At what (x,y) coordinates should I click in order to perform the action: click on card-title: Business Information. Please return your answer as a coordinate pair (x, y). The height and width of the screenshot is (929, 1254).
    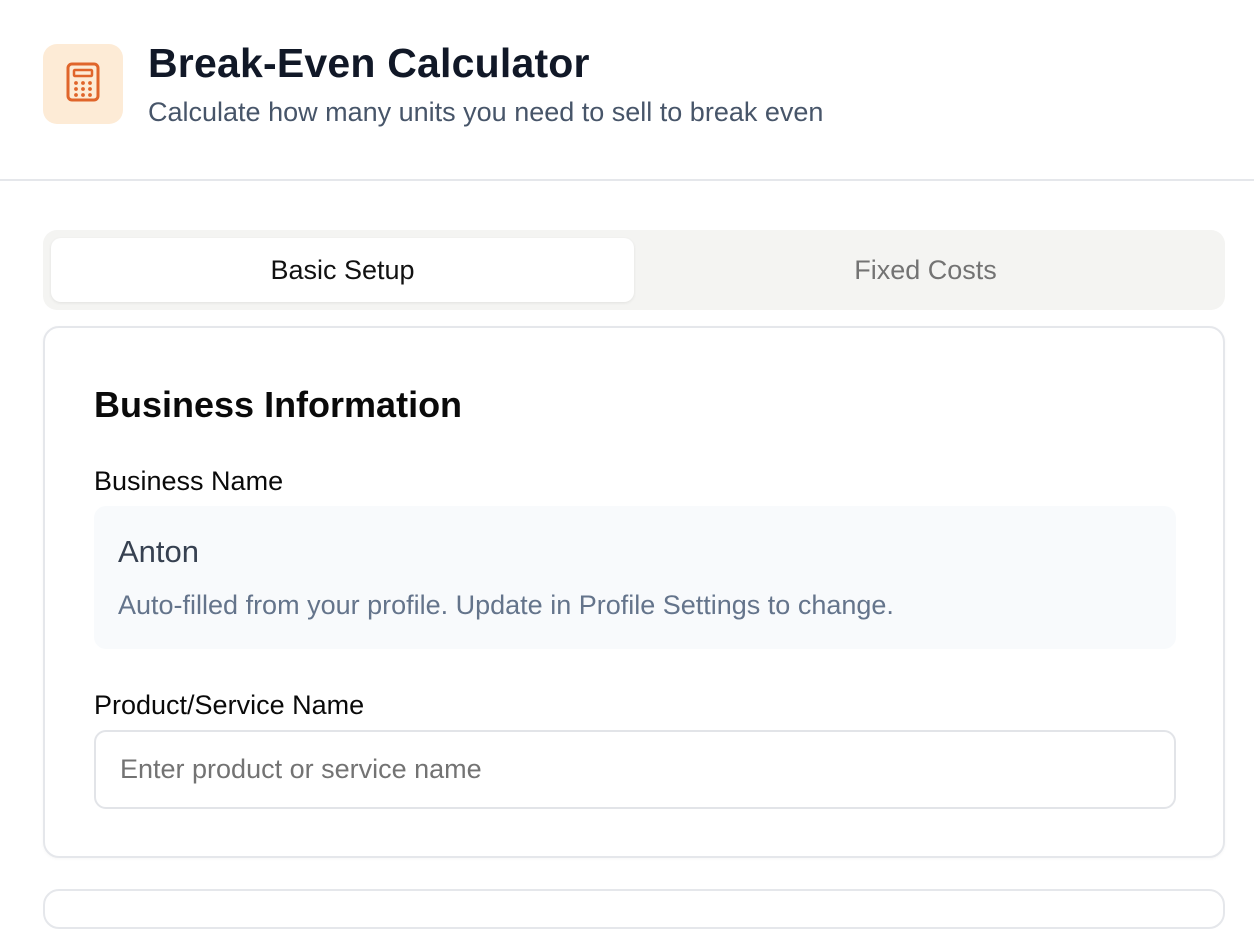
    Looking at the image, I should click on (278, 404).